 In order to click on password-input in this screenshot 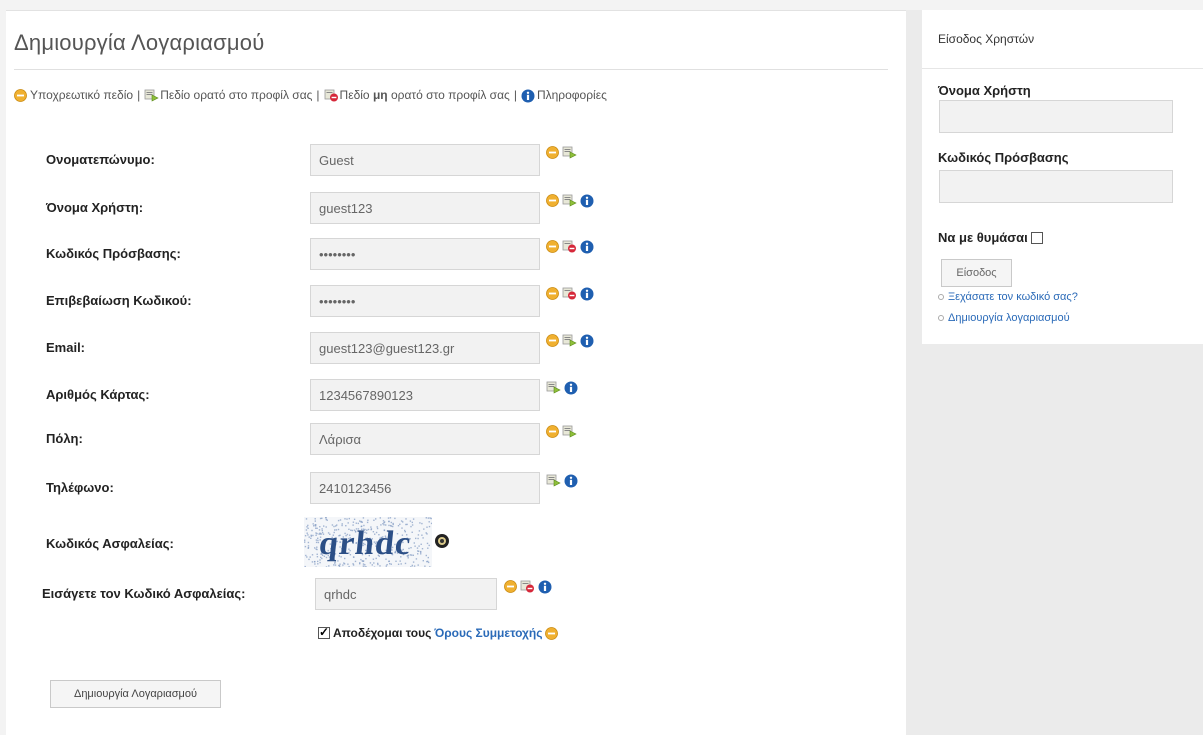, I will do `click(425, 254)`.